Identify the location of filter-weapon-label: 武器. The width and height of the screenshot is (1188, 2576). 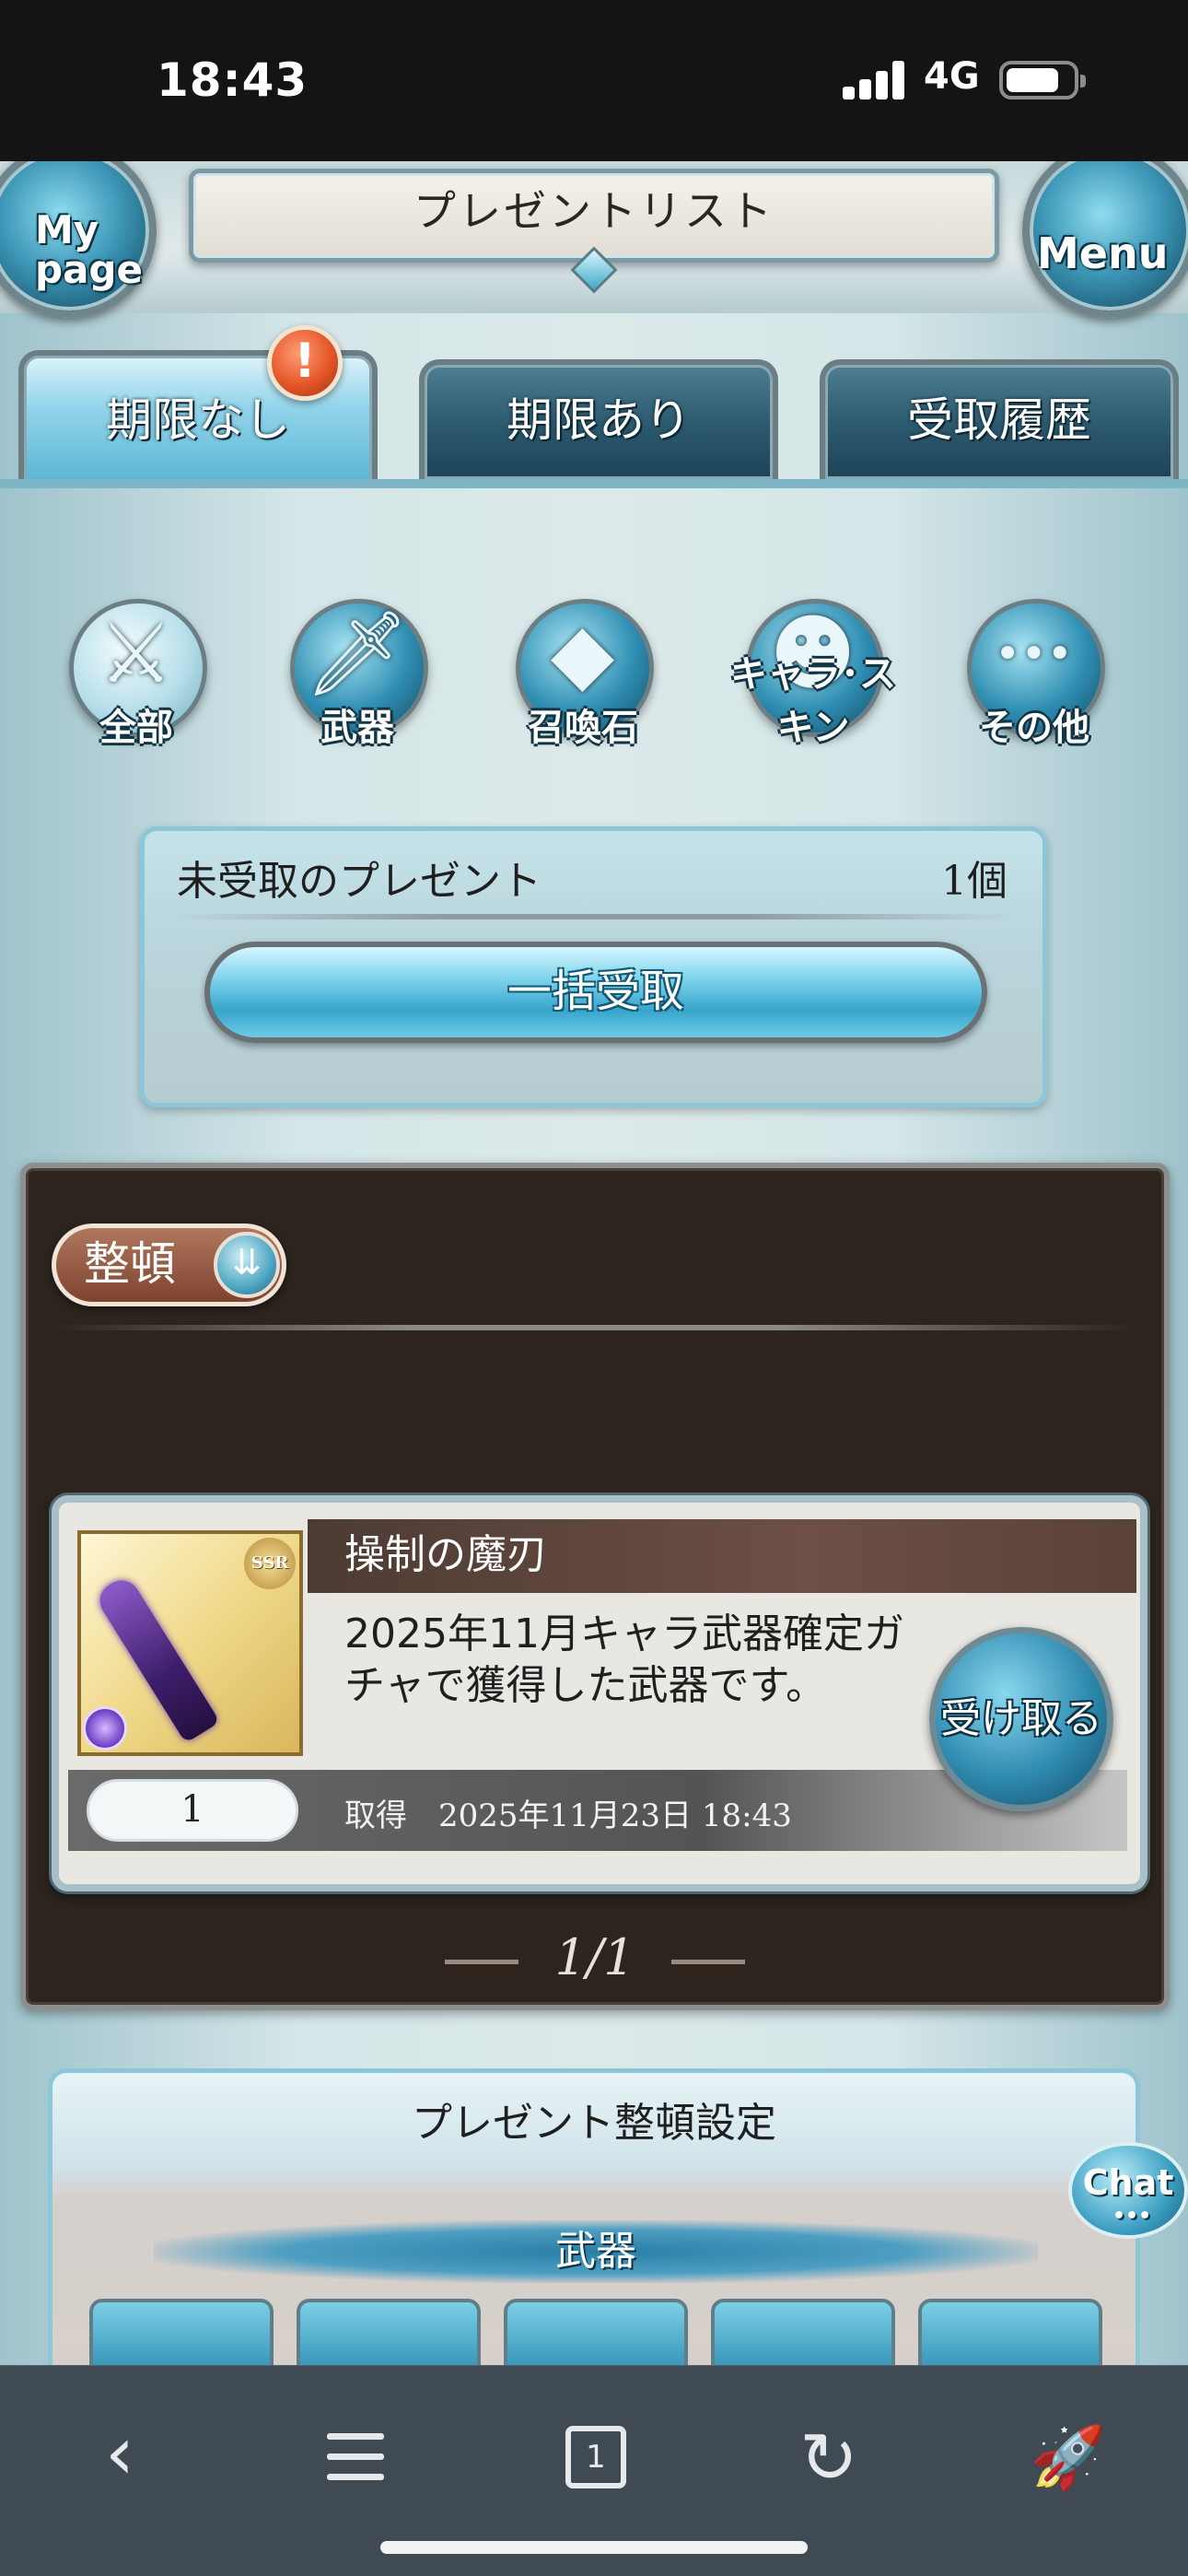
(357, 728).